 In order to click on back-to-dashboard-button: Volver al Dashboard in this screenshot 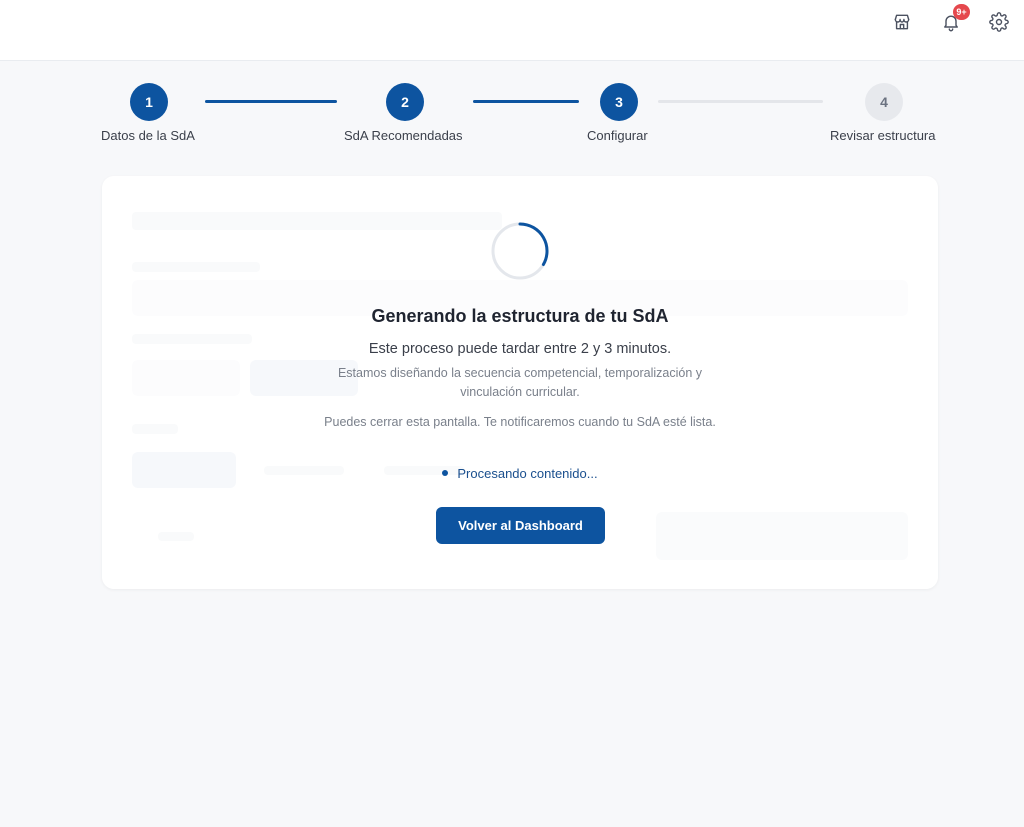, I will do `click(520, 525)`.